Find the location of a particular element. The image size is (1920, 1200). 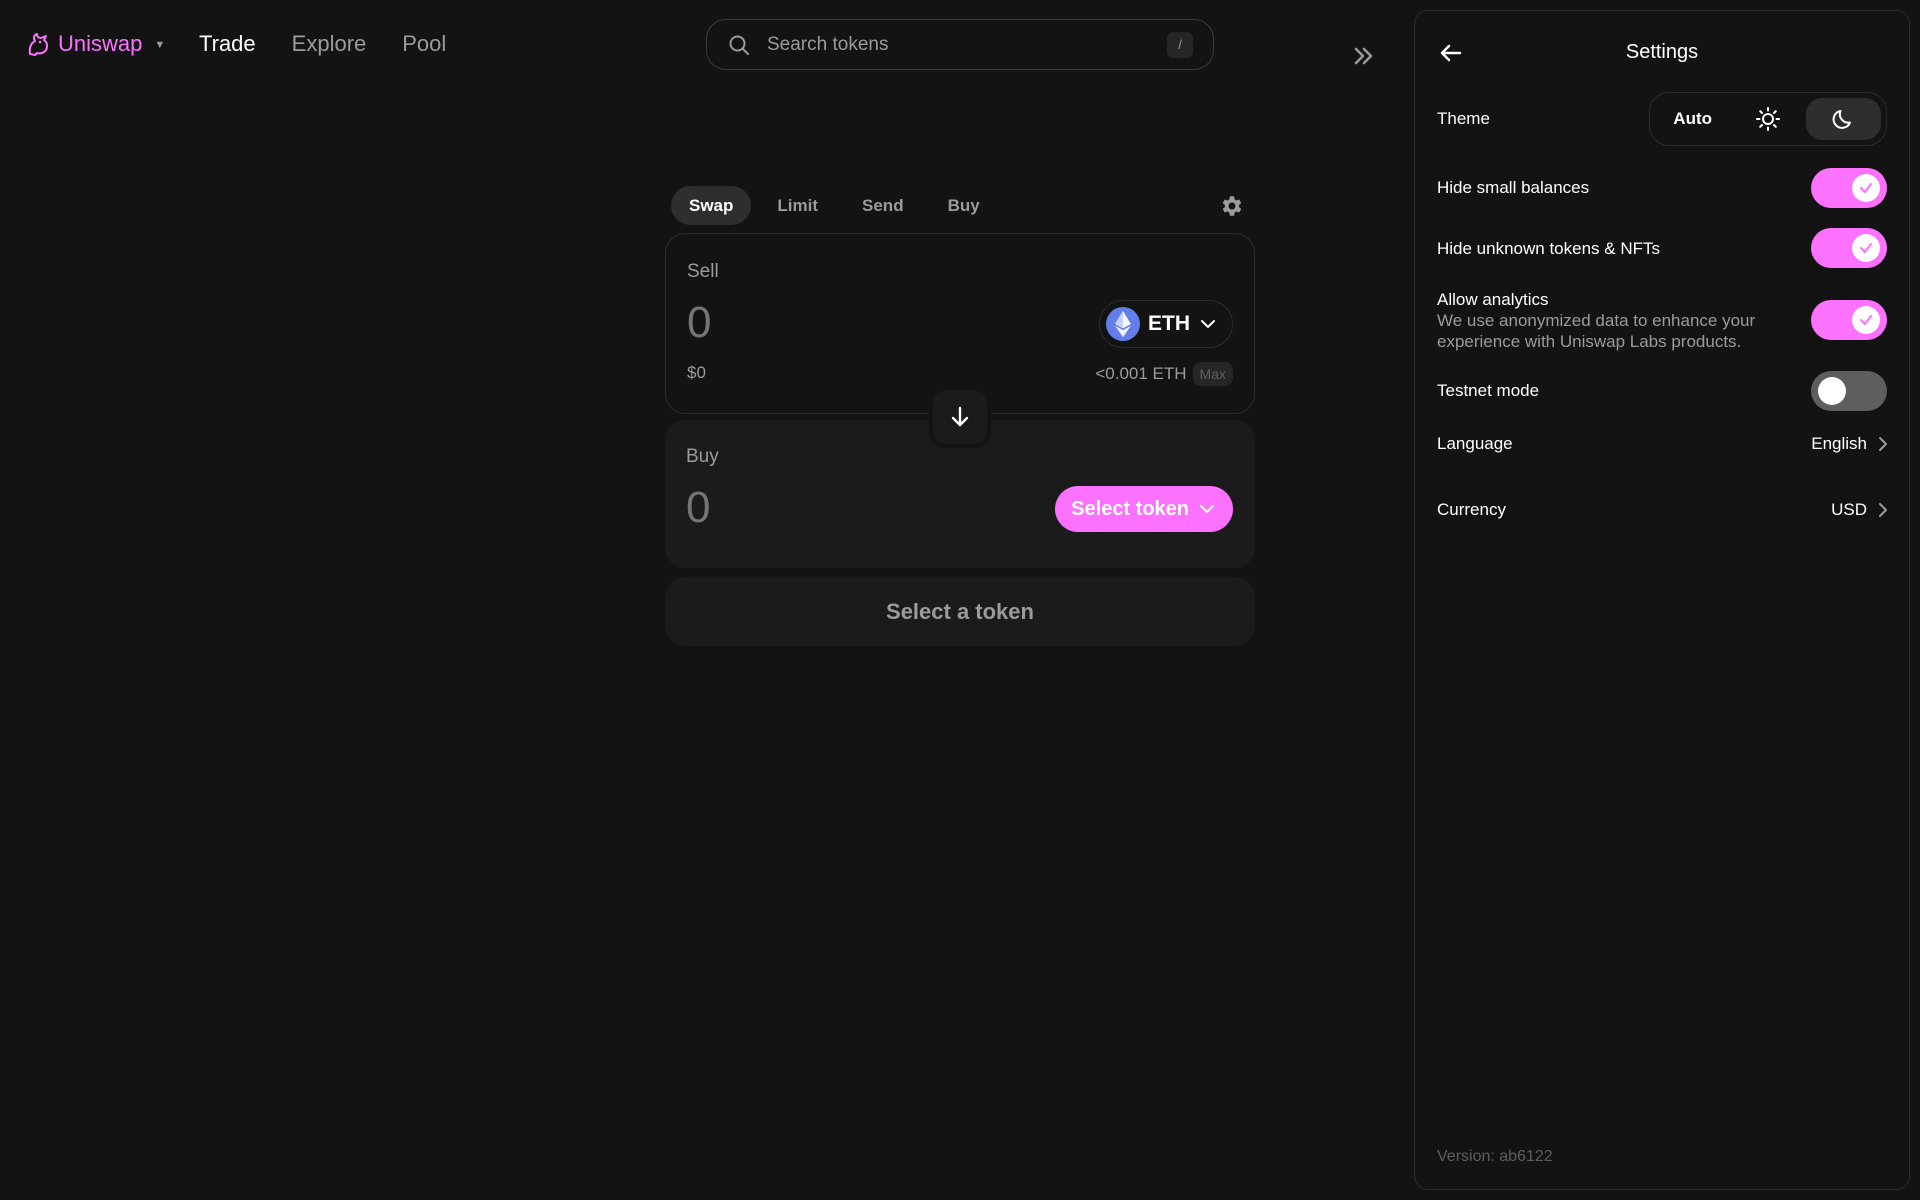

nav-link-pool: Pool is located at coordinates (424, 44).